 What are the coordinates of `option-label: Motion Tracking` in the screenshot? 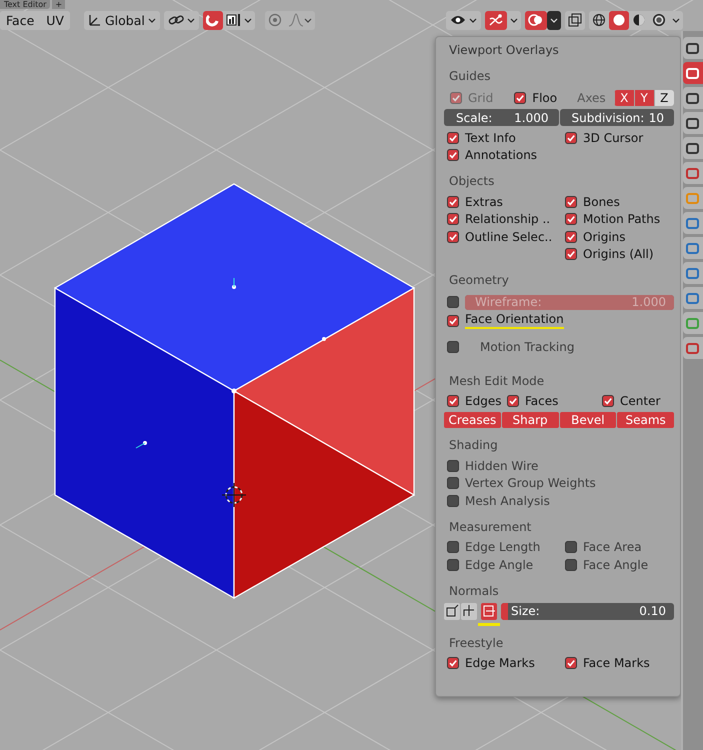 It's located at (527, 347).